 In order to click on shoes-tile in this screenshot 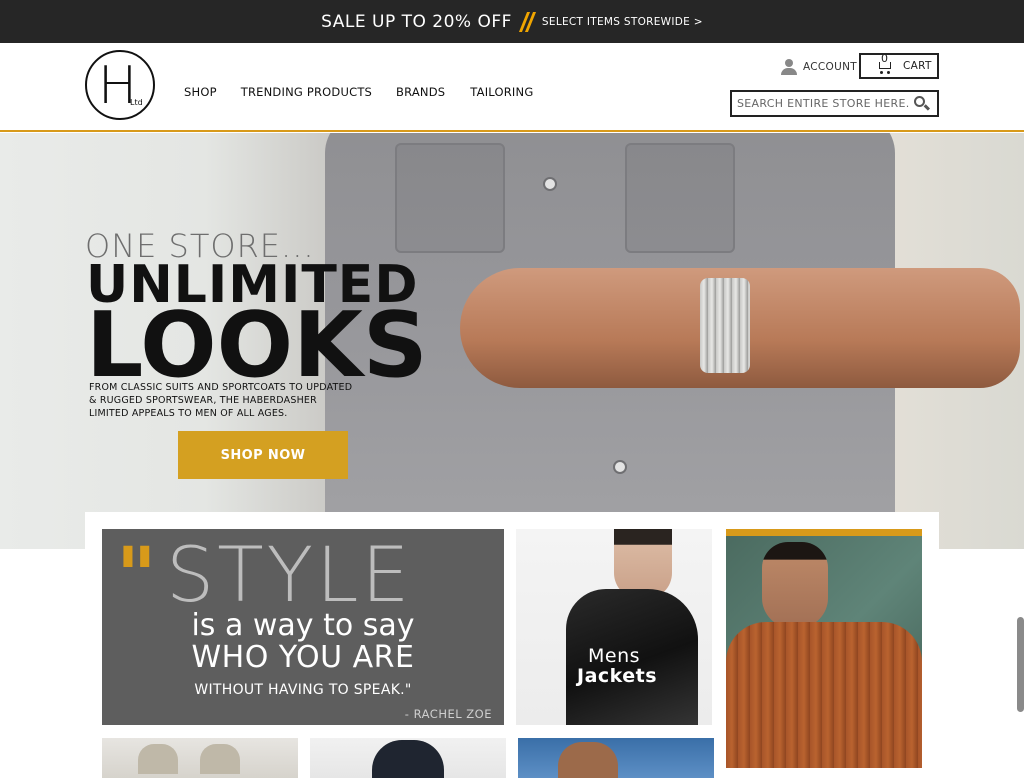, I will do `click(200, 758)`.